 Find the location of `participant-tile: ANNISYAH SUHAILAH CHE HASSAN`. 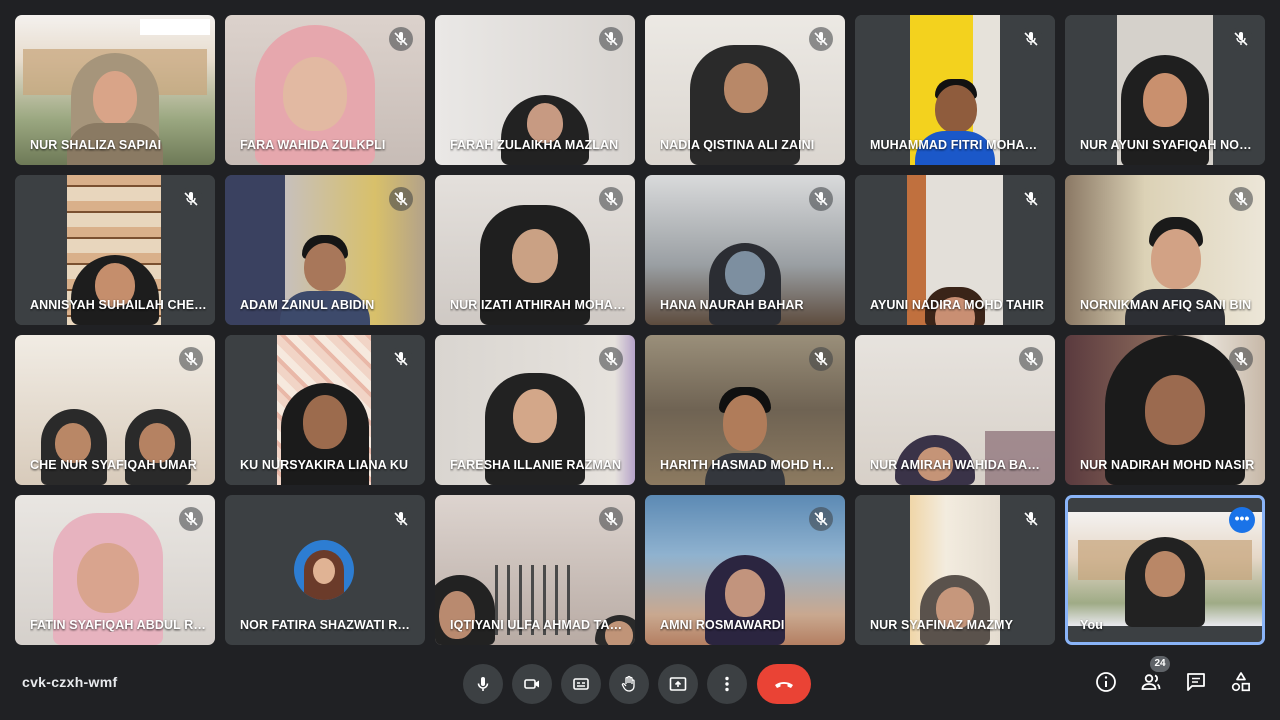

participant-tile: ANNISYAH SUHAILAH CHE HASSAN is located at coordinates (115, 250).